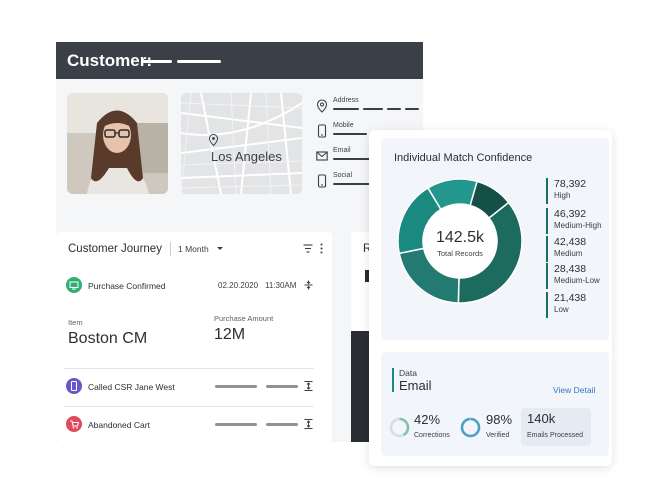 The image size is (668, 500). I want to click on legend-item-medium: 42,438 Medium, so click(577, 249).